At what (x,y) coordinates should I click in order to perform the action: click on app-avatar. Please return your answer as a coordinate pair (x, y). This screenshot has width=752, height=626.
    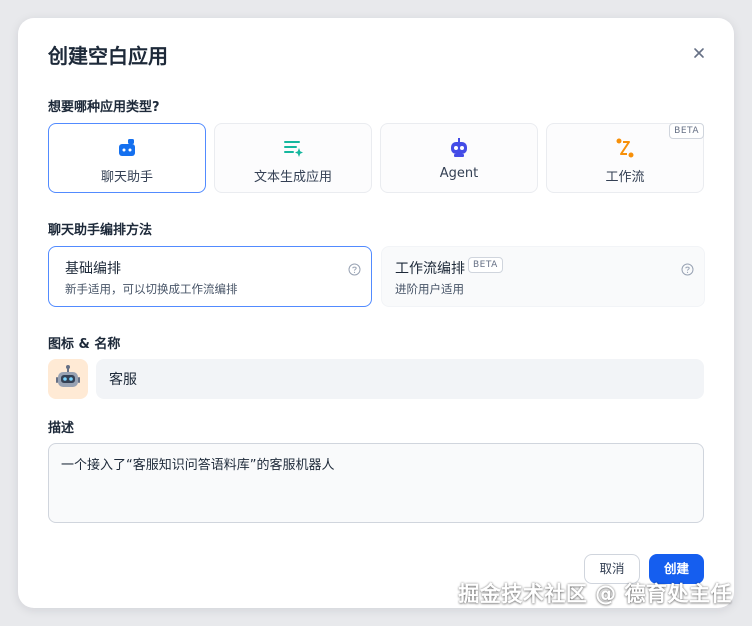
    Looking at the image, I should click on (68, 379).